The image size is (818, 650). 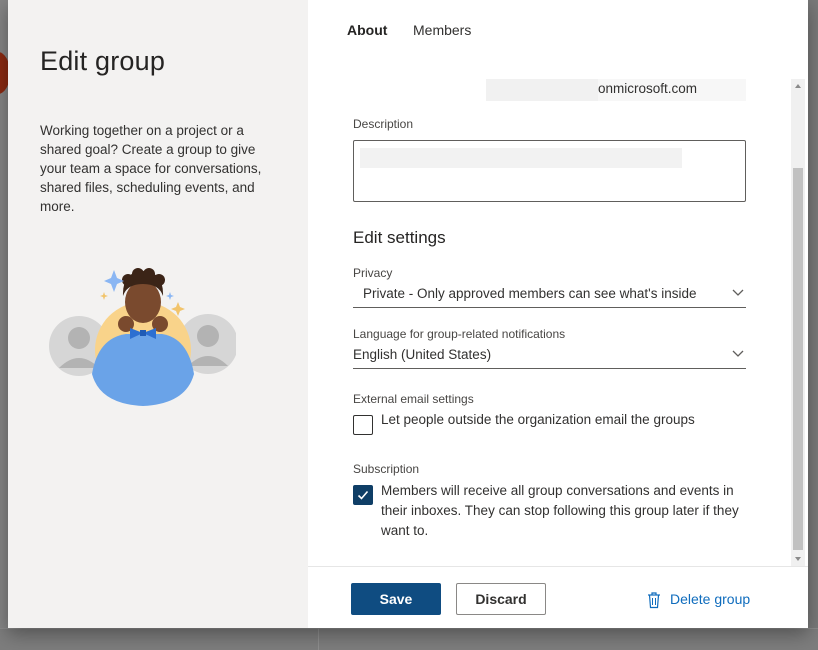 I want to click on scroll-down-arrow-icon, so click(x=798, y=559).